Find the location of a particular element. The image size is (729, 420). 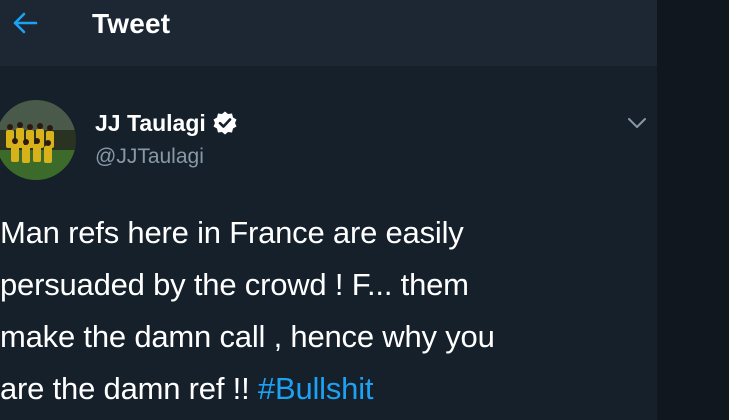

back-button is located at coordinates (25, 23).